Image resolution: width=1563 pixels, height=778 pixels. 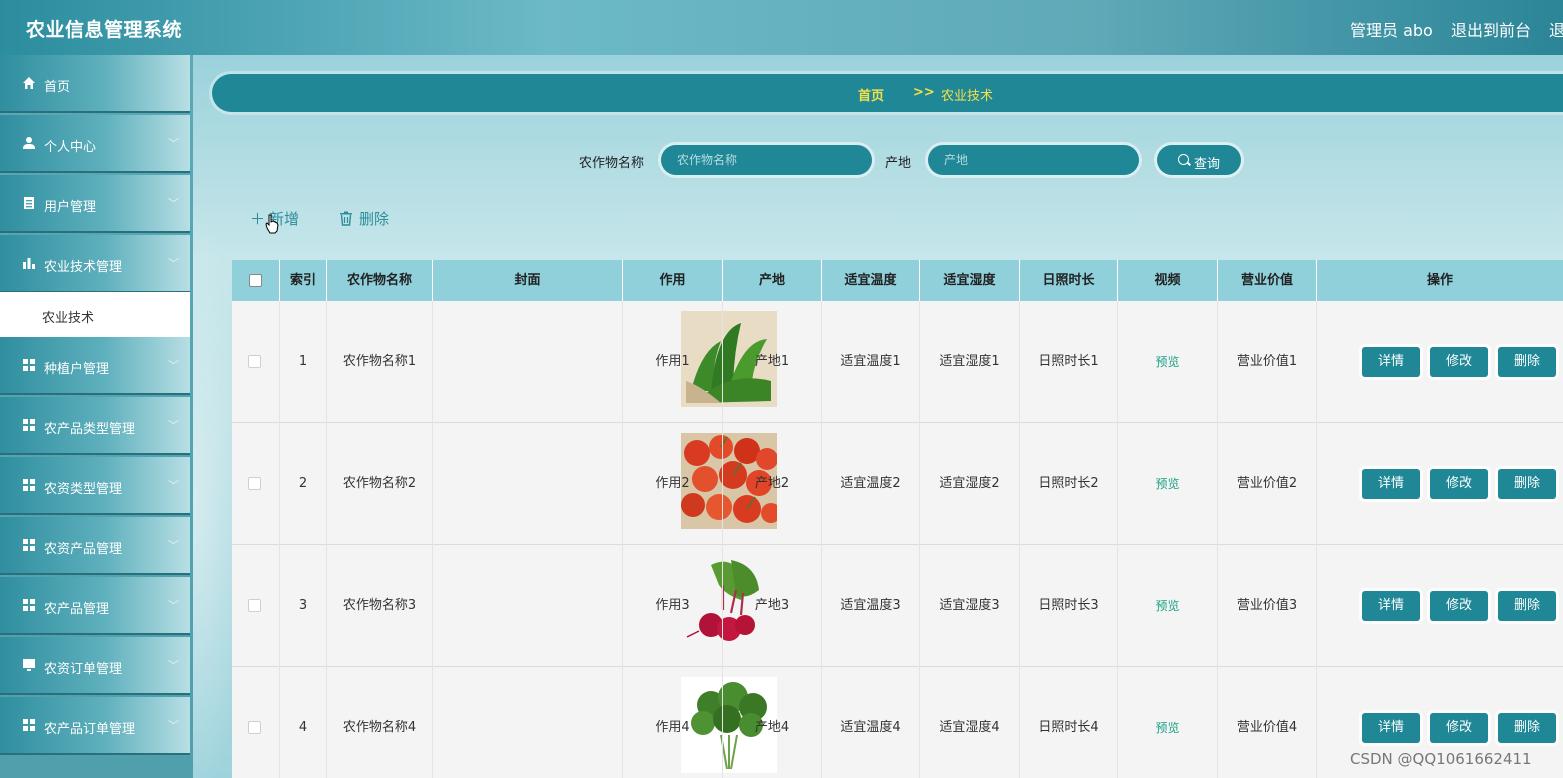 What do you see at coordinates (95, 264) in the screenshot?
I see `sidebar-item-agri-tech-management: 农业技术管理 ﹀` at bounding box center [95, 264].